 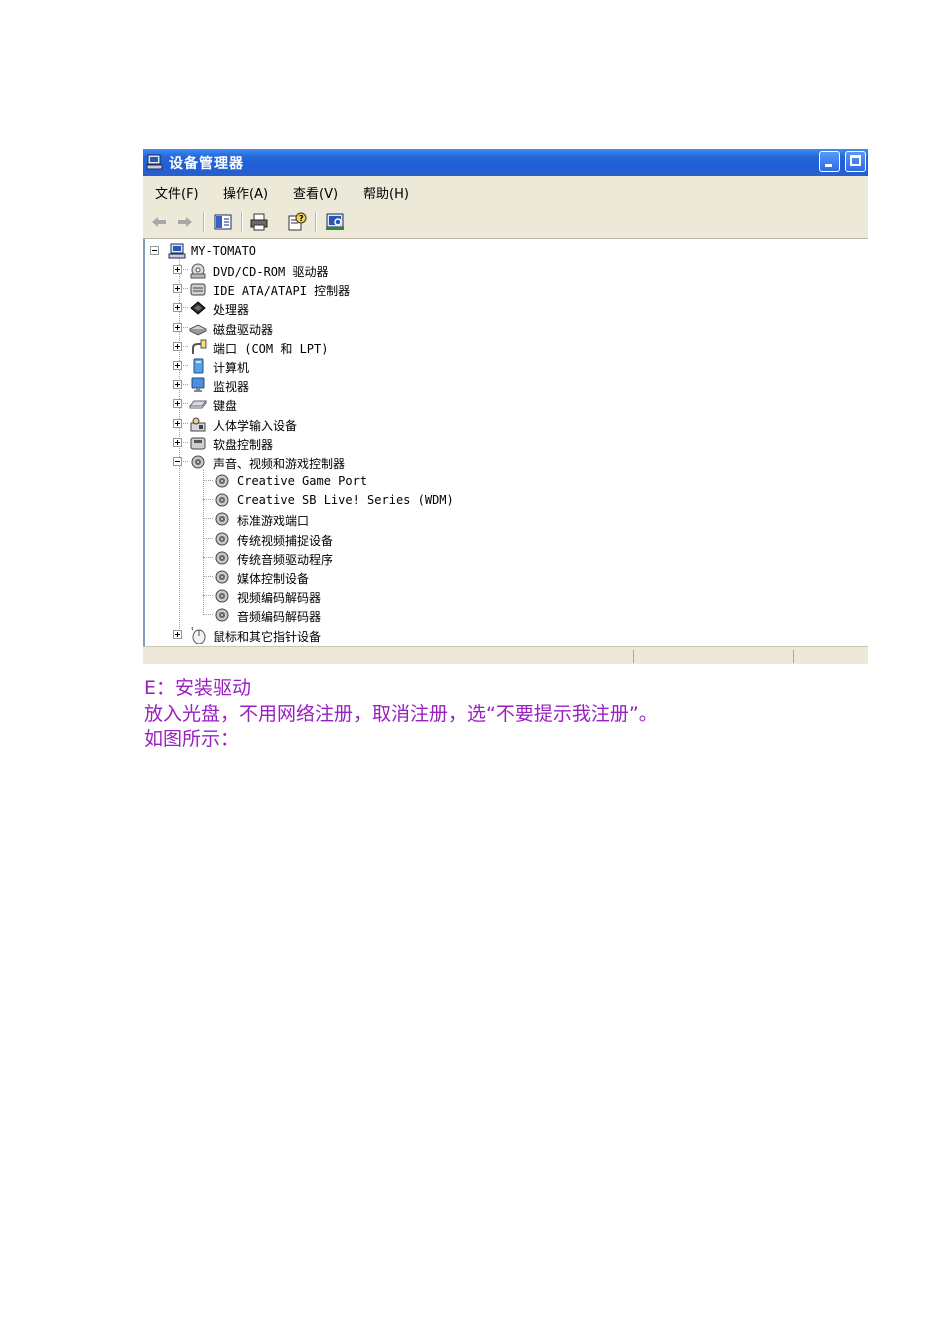 What do you see at coordinates (373, 558) in the screenshot?
I see `tree-device-row: 传统音频驱动程序` at bounding box center [373, 558].